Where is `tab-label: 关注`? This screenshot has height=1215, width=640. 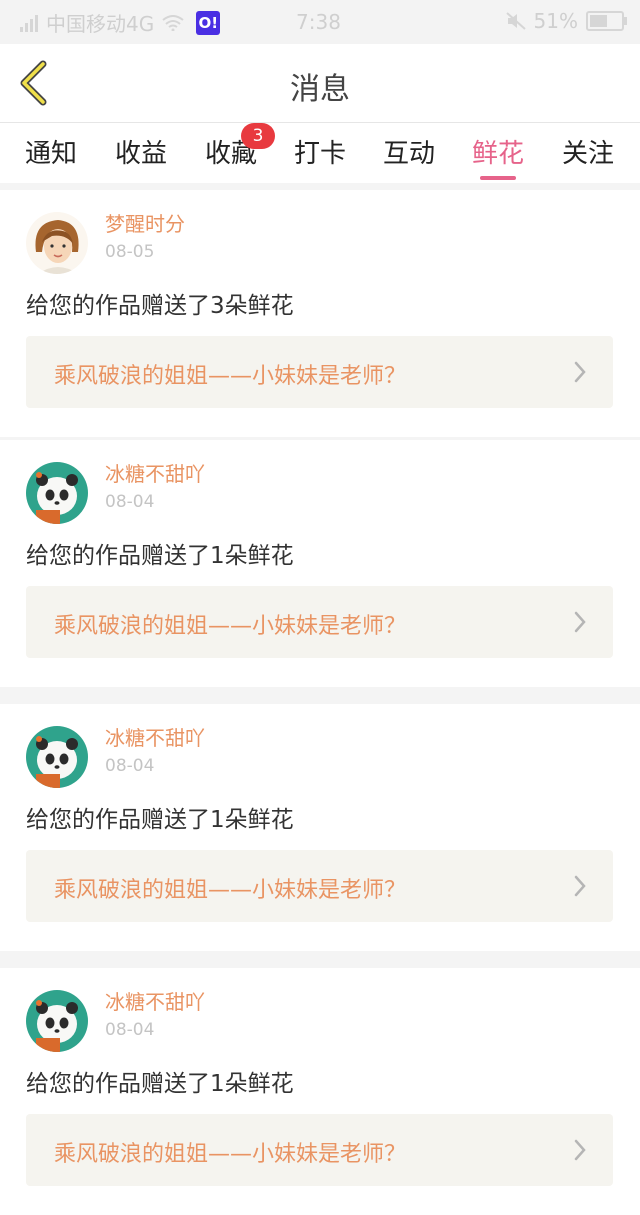
tab-label: 关注 is located at coordinates (587, 154).